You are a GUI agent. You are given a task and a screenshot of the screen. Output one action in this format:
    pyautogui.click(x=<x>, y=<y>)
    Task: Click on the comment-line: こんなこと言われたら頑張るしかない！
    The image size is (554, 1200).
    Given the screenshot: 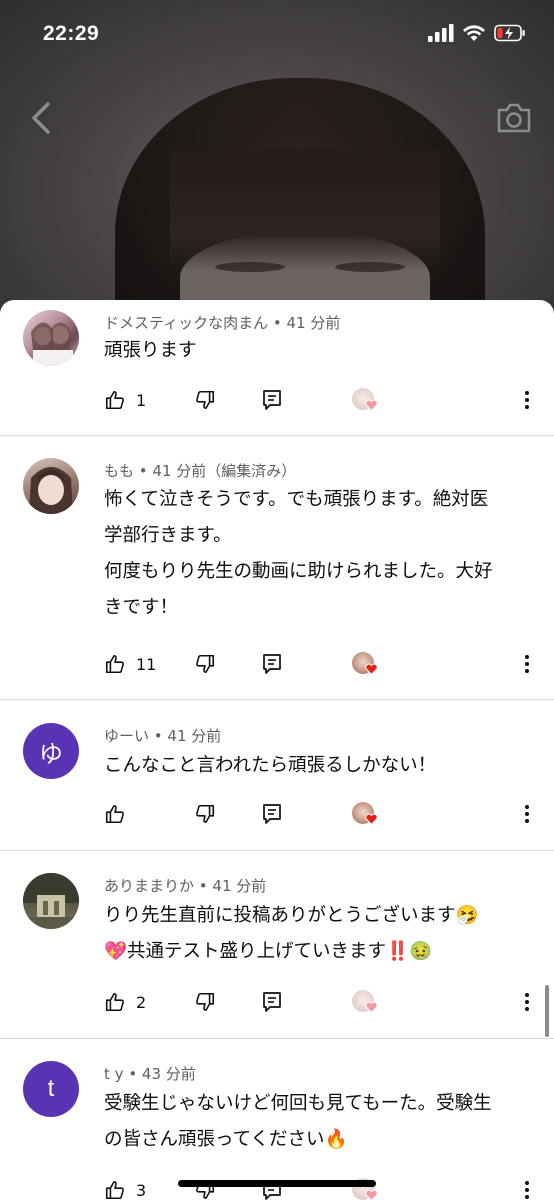 What is the action you would take?
    pyautogui.click(x=270, y=765)
    